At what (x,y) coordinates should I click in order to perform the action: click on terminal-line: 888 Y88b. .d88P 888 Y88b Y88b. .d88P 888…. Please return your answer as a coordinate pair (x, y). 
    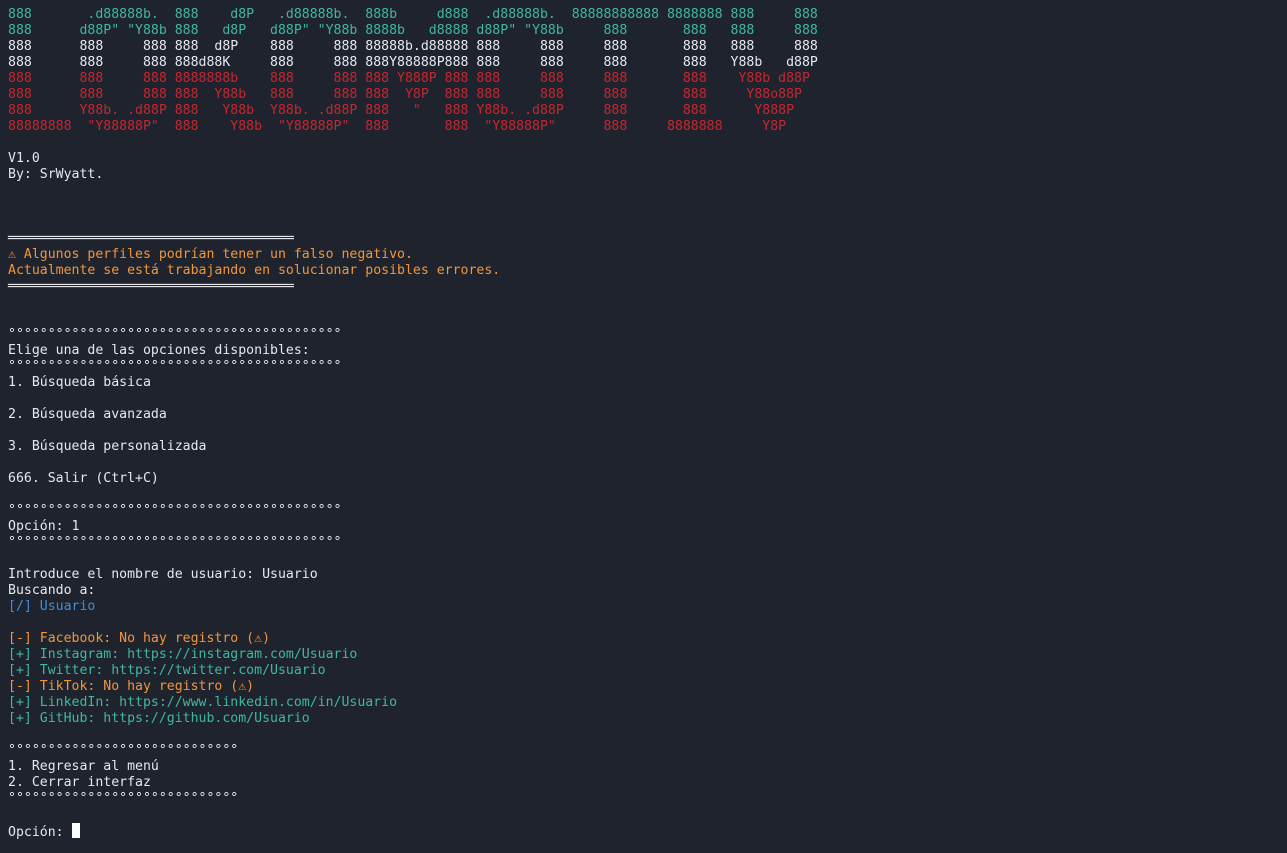
    Looking at the image, I should click on (401, 110).